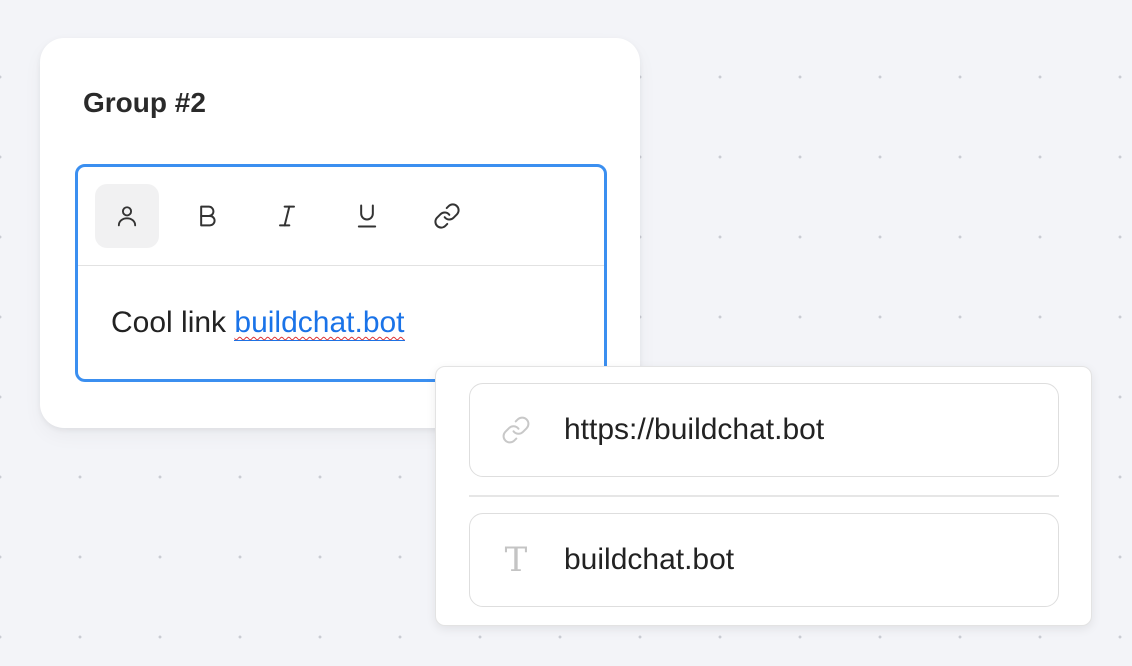 The height and width of the screenshot is (666, 1132). I want to click on link-text-field: T, so click(764, 560).